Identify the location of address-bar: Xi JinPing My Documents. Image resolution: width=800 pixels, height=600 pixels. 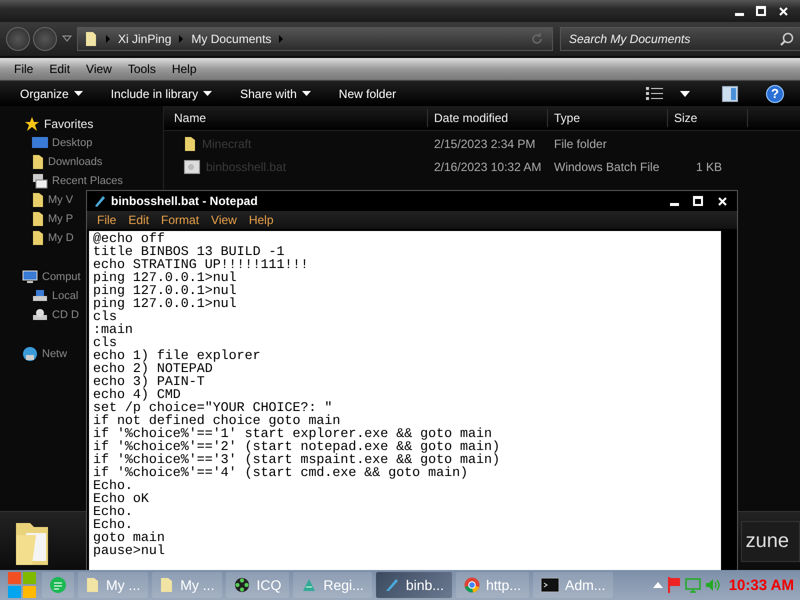
(315, 39).